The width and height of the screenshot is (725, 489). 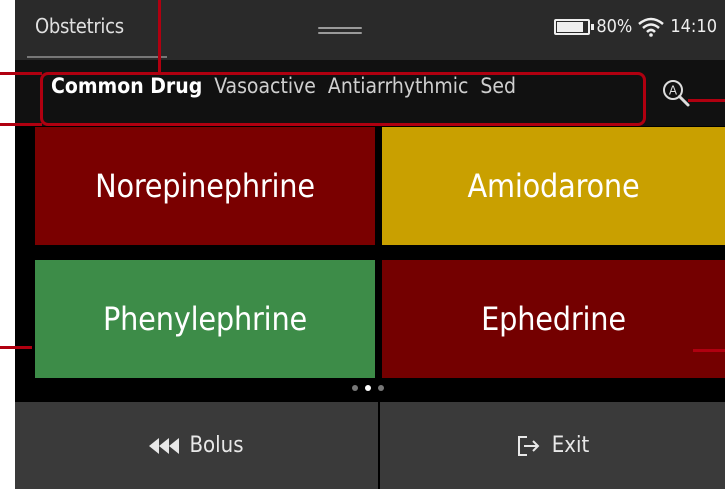 What do you see at coordinates (216, 445) in the screenshot?
I see `bolus-label: Bolus` at bounding box center [216, 445].